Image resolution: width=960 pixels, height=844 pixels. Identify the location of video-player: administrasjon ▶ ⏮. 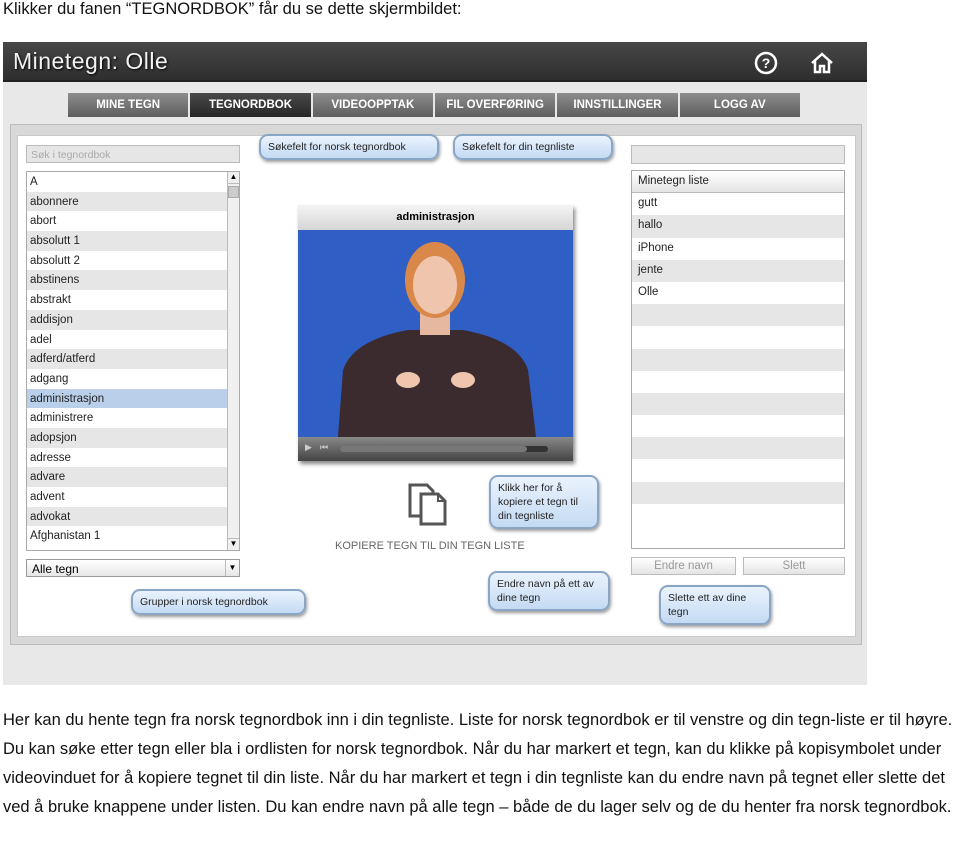
(435, 333).